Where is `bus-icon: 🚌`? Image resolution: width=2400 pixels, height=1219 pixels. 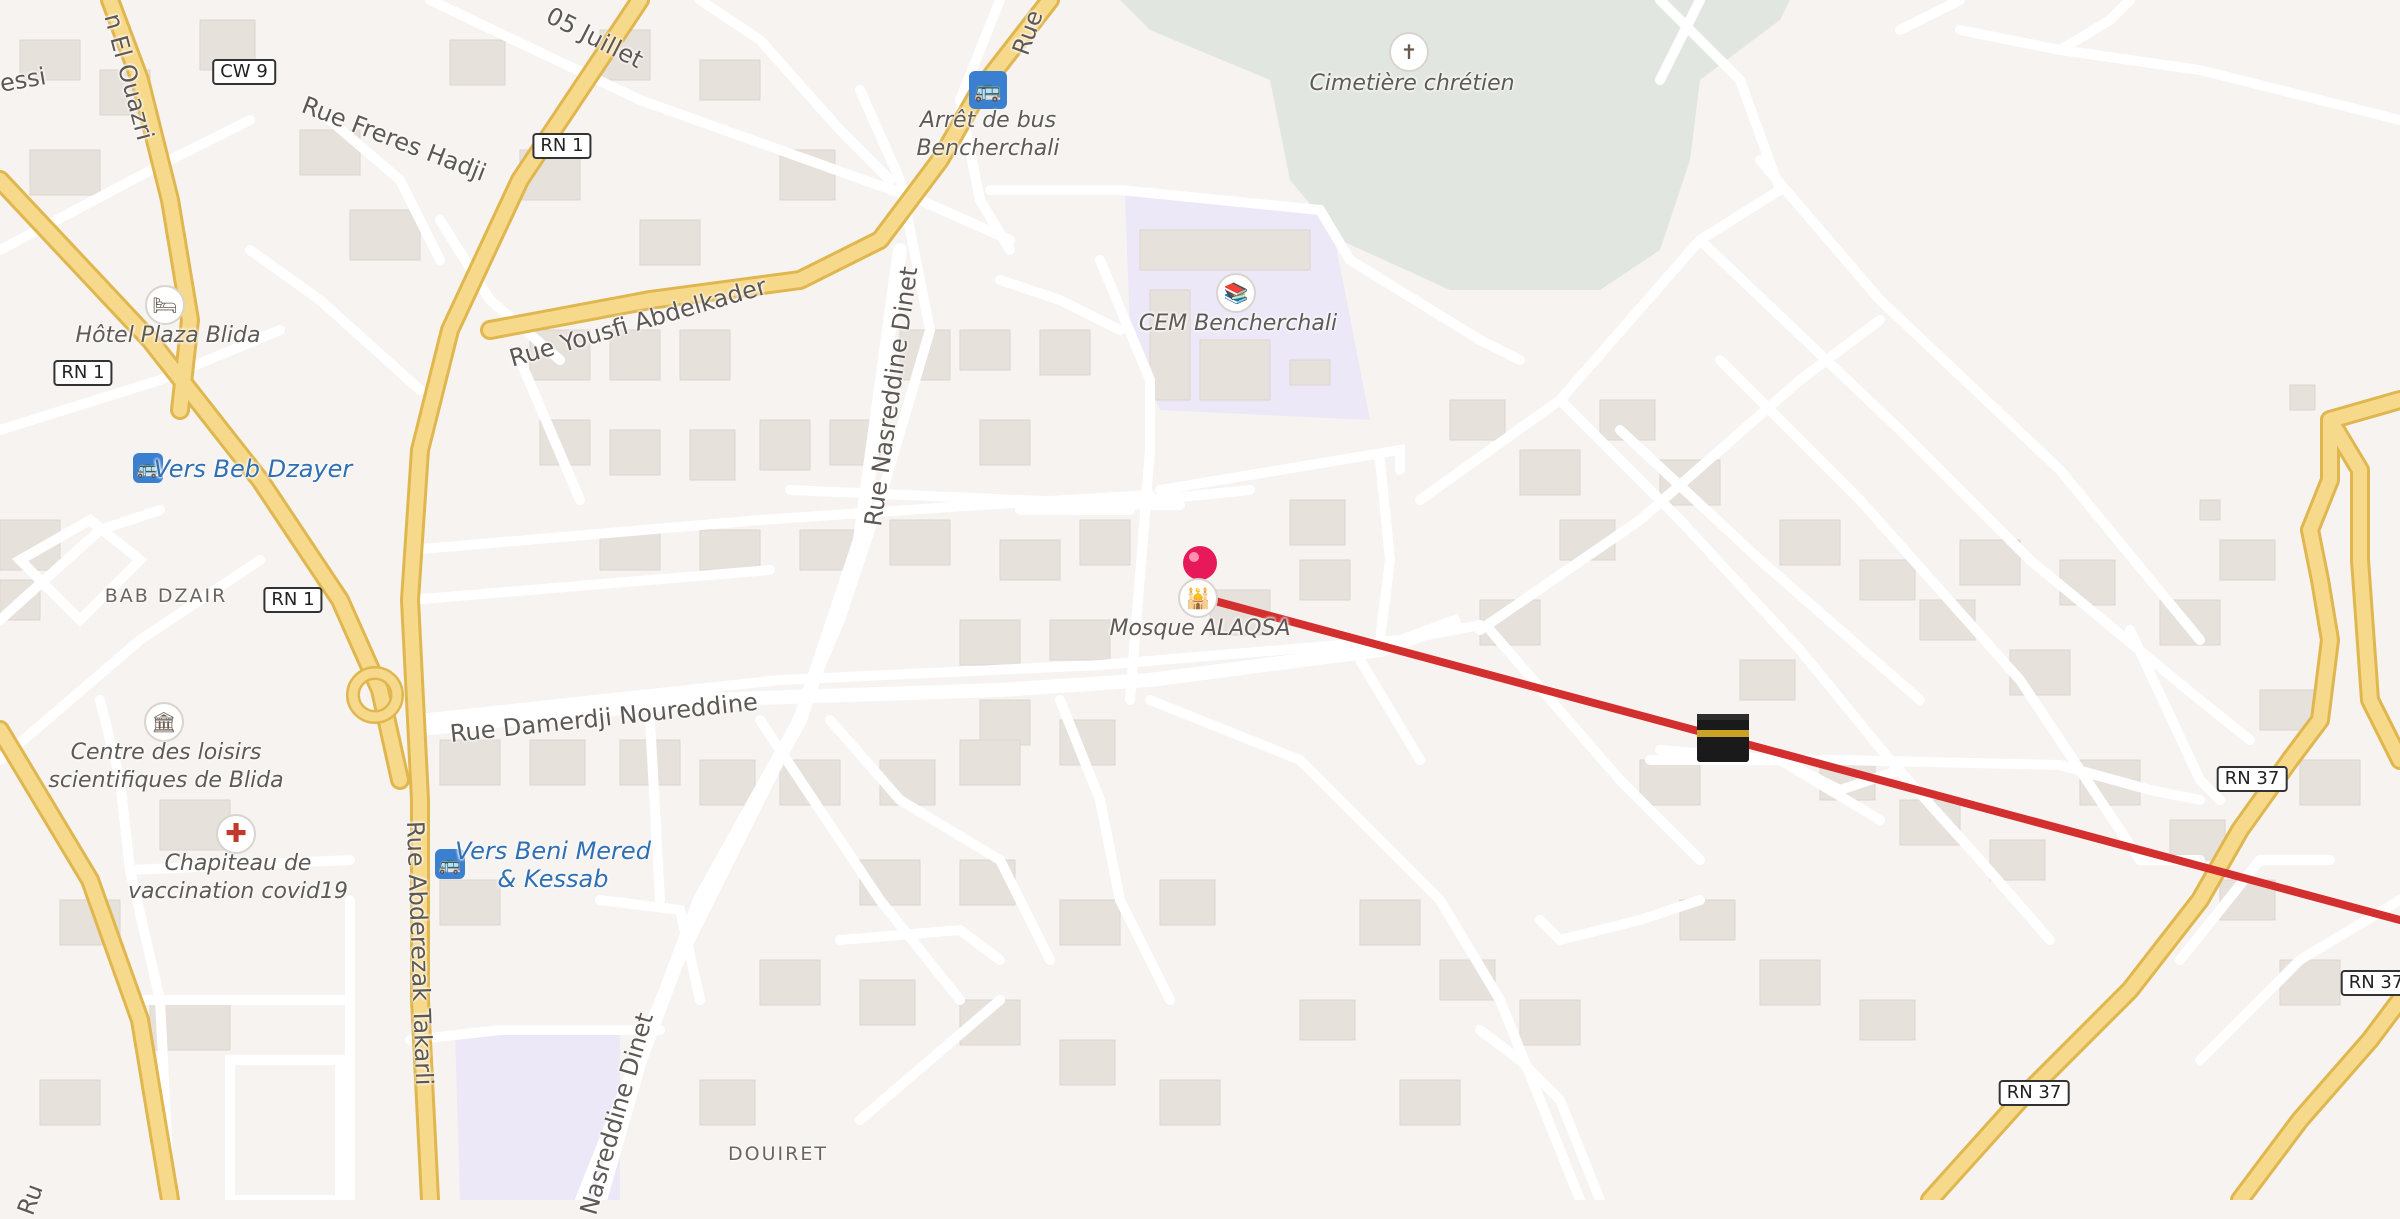 bus-icon: 🚌 is located at coordinates (988, 90).